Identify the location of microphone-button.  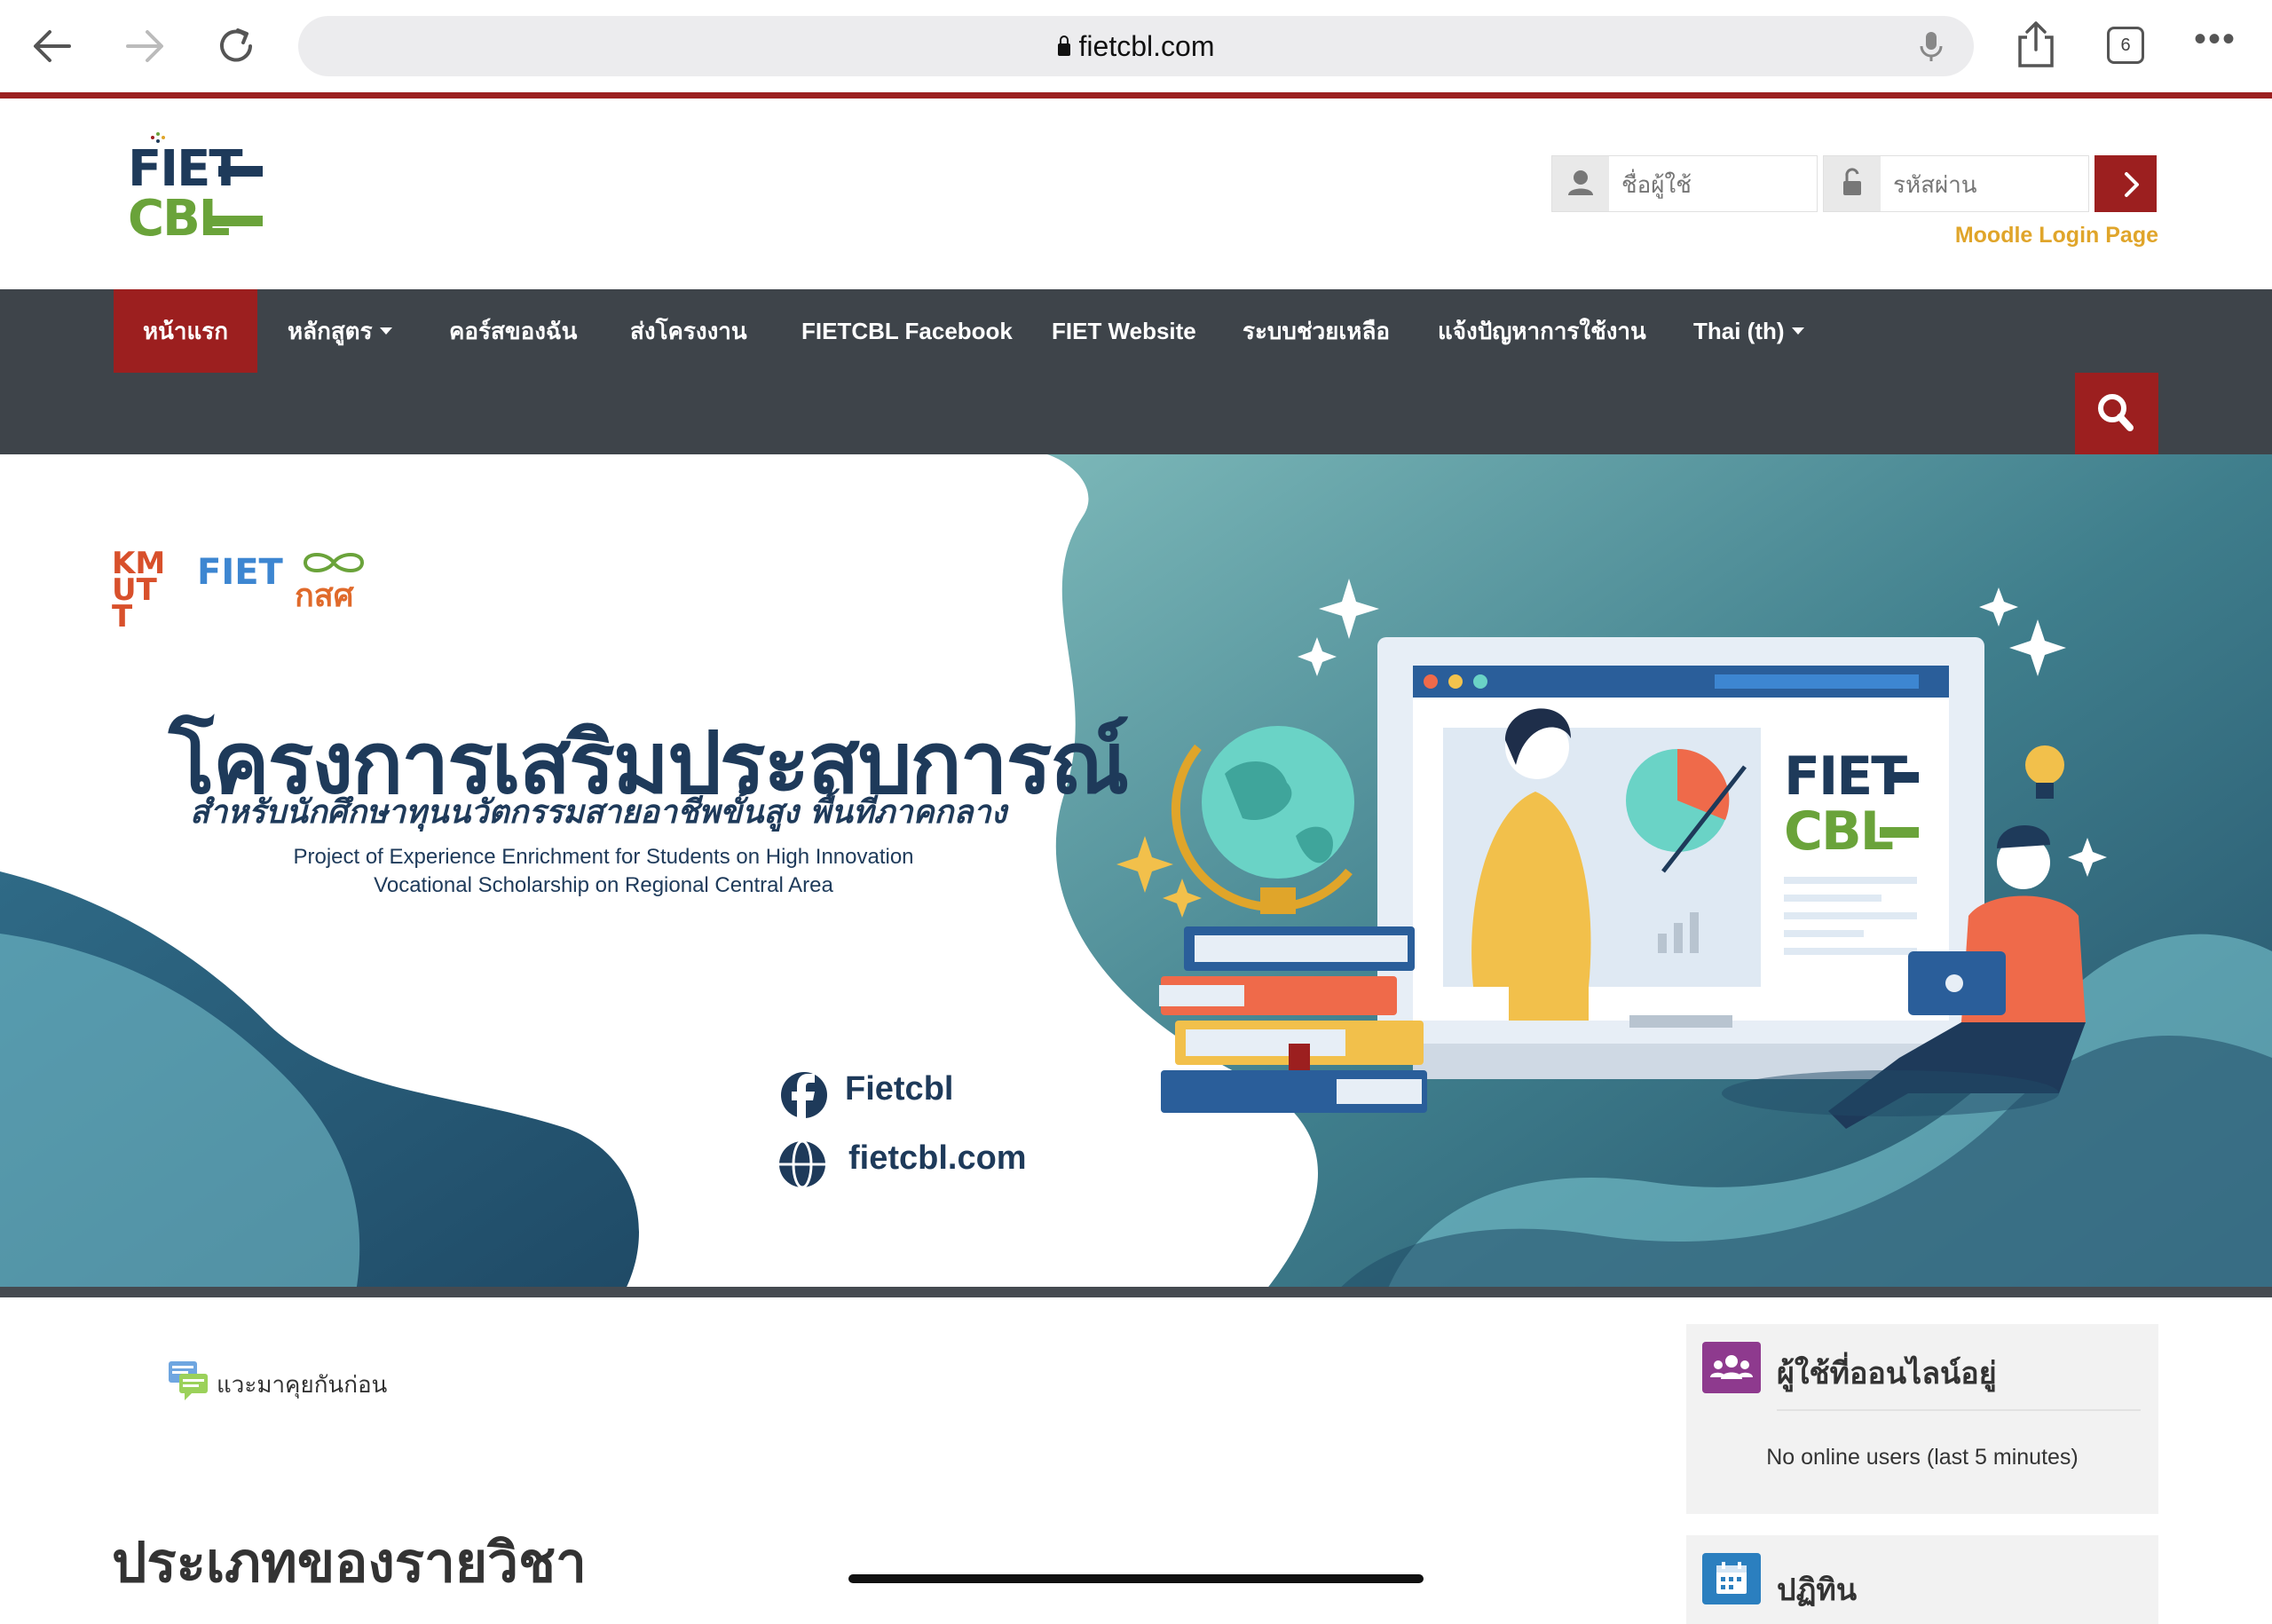
(1931, 46).